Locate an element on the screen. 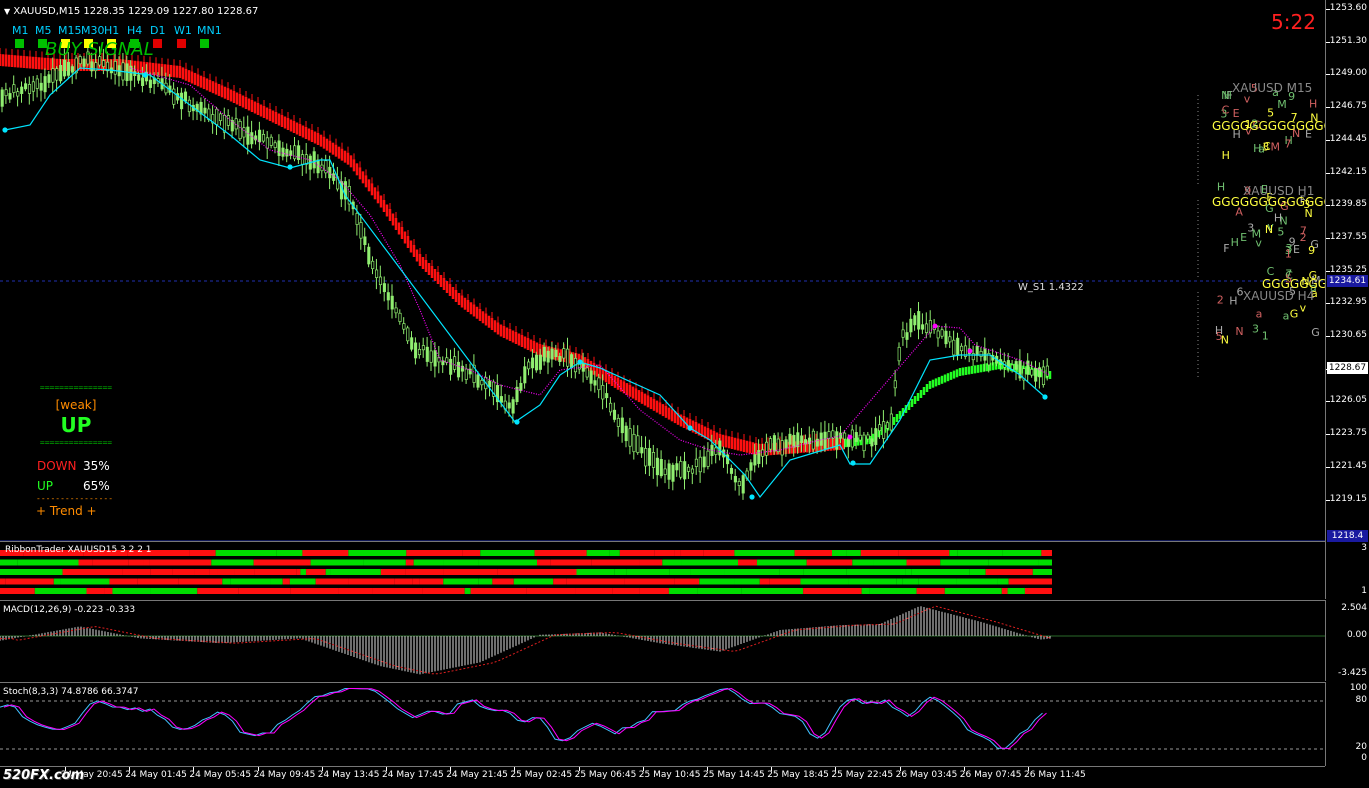 Image resolution: width=1369 pixels, height=788 pixels. signal-glyph: 5 is located at coordinates (1270, 113).